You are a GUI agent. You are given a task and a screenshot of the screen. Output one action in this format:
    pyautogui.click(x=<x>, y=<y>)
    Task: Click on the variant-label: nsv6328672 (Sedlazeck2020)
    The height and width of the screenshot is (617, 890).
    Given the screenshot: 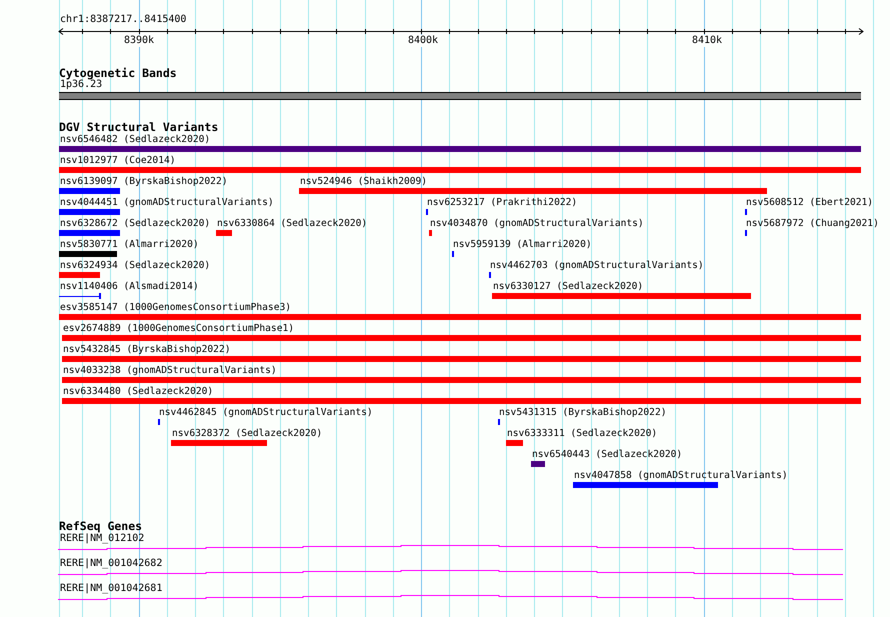 What is the action you would take?
    pyautogui.click(x=135, y=223)
    